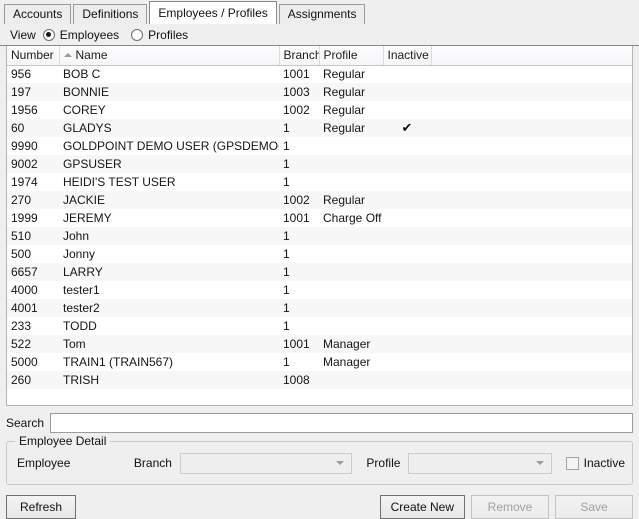 The height and width of the screenshot is (519, 639). I want to click on table-row: 6657 LARRY 1, so click(319, 272).